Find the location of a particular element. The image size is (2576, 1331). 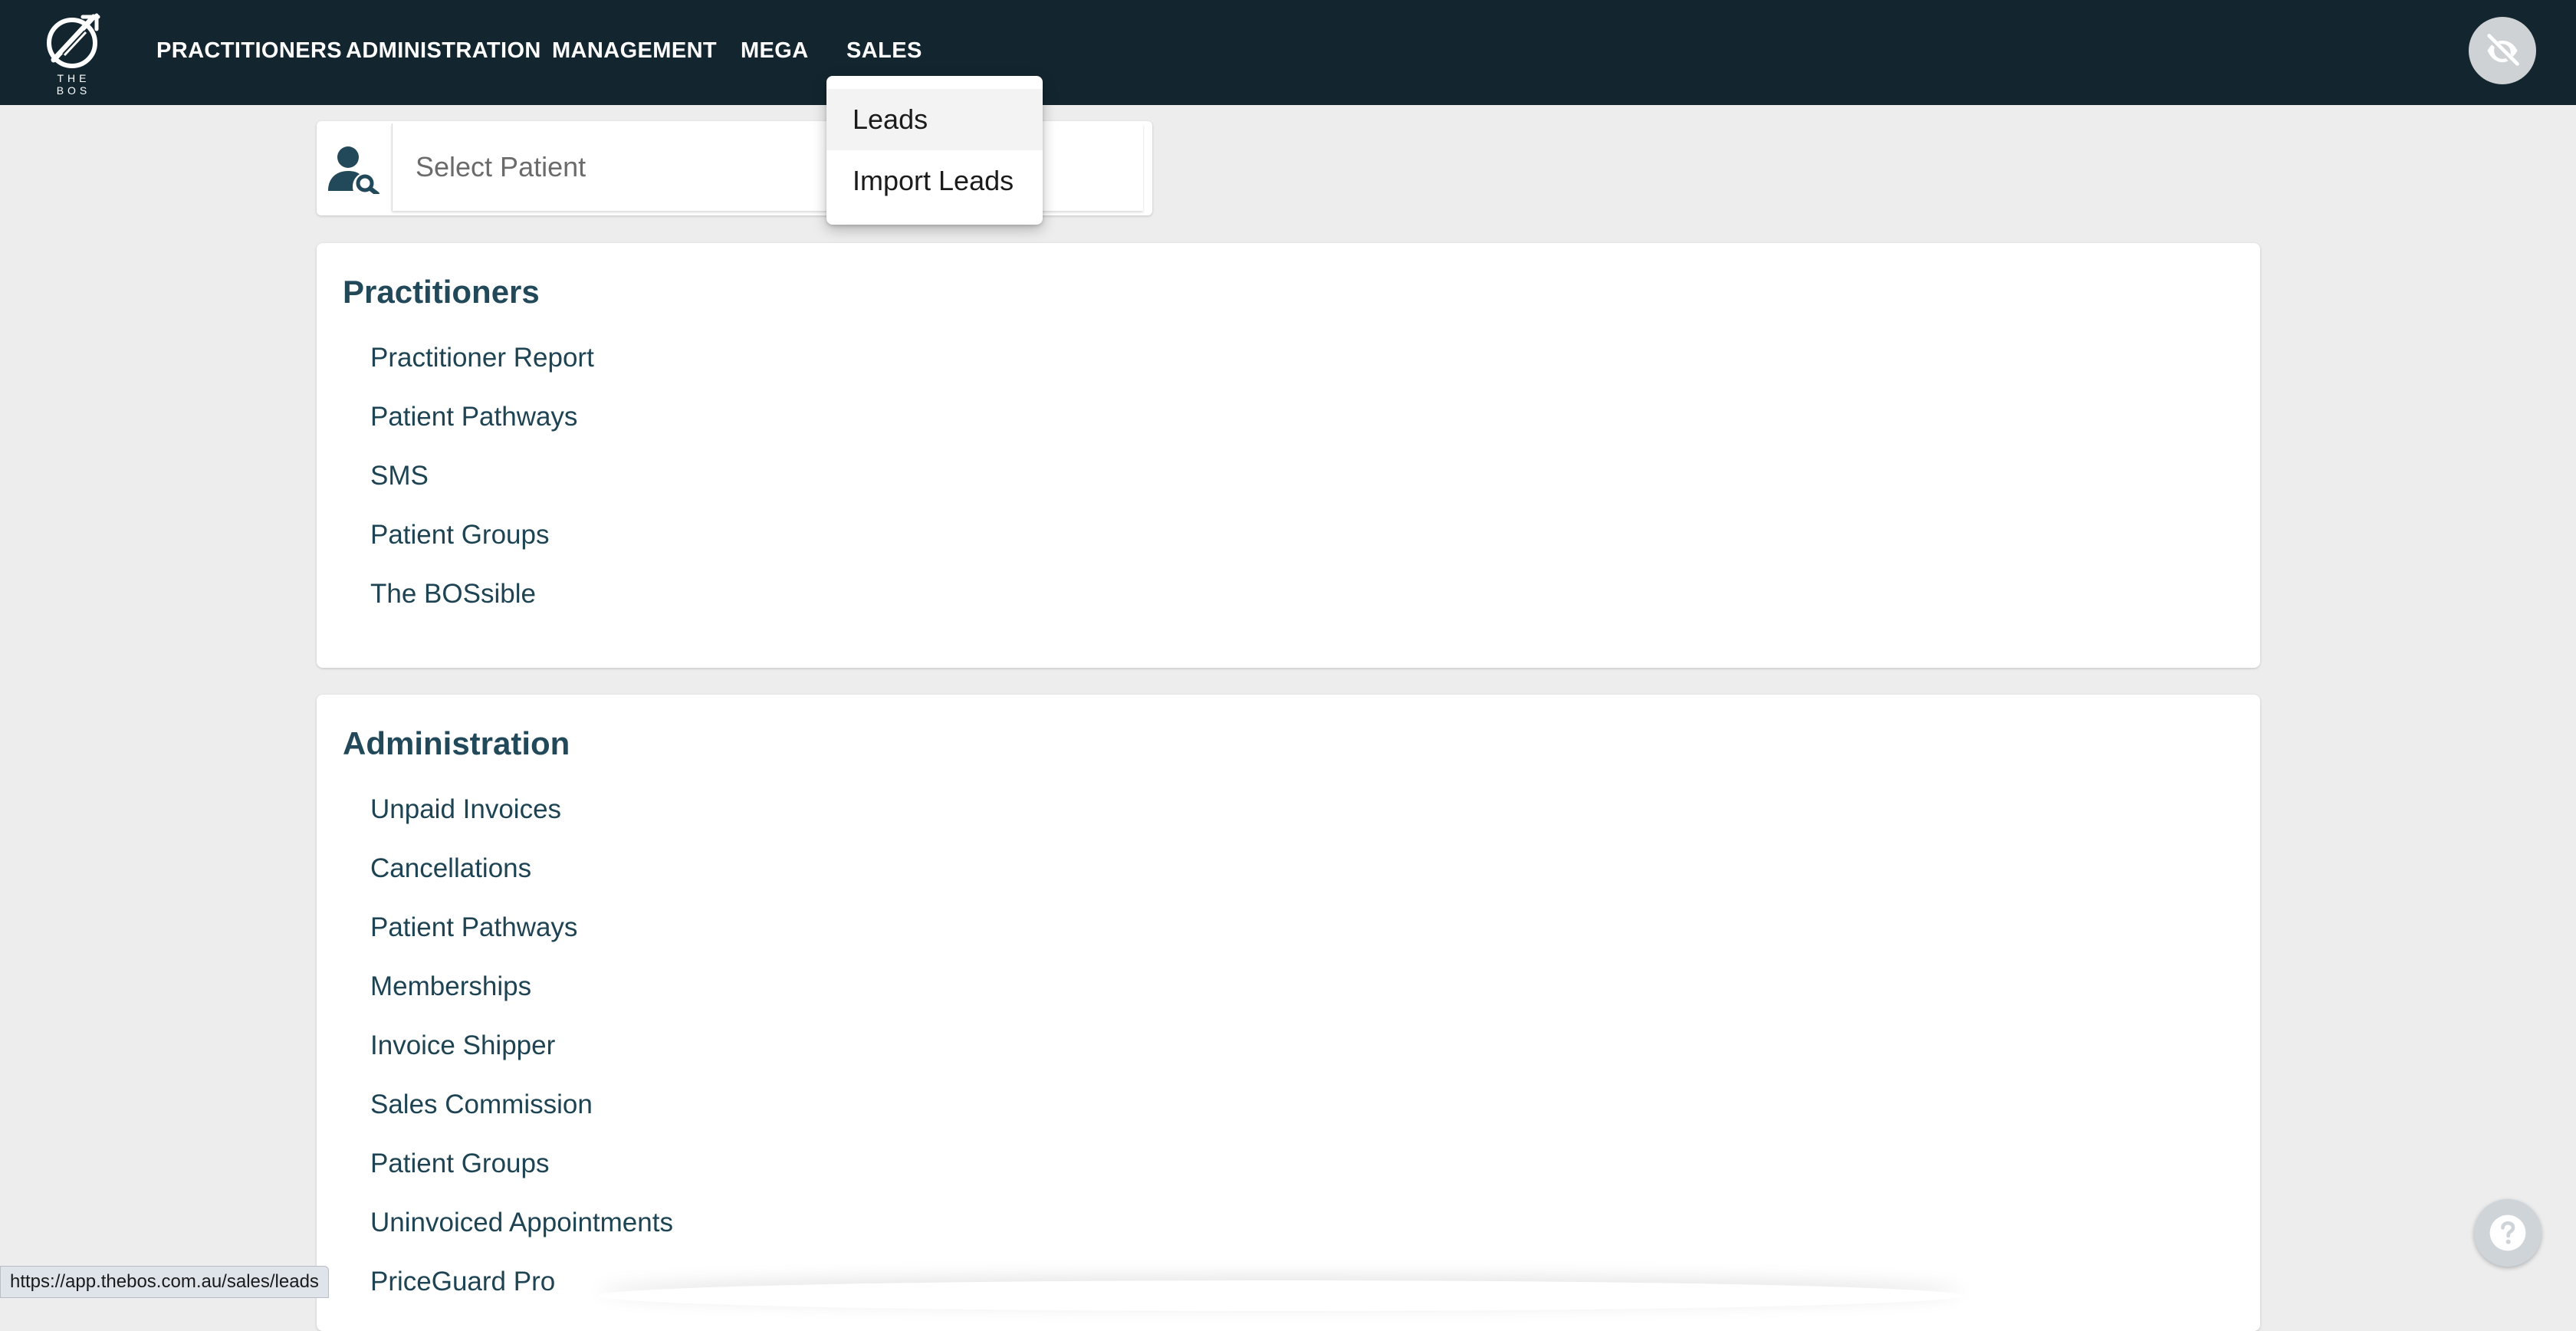

bos-logo: THE BOS is located at coordinates (74, 54).